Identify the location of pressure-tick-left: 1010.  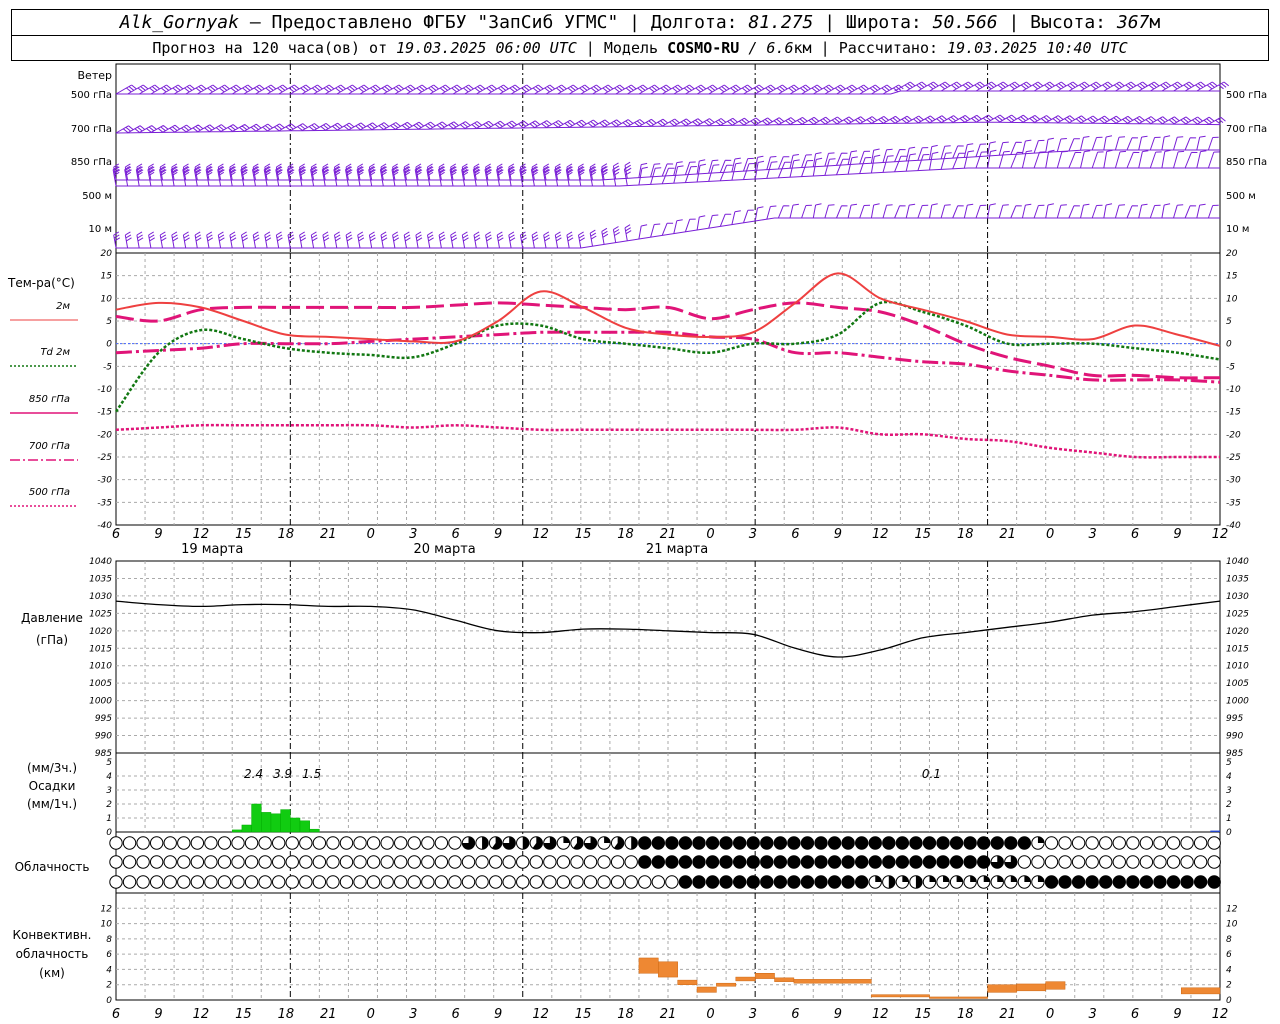
(100, 667).